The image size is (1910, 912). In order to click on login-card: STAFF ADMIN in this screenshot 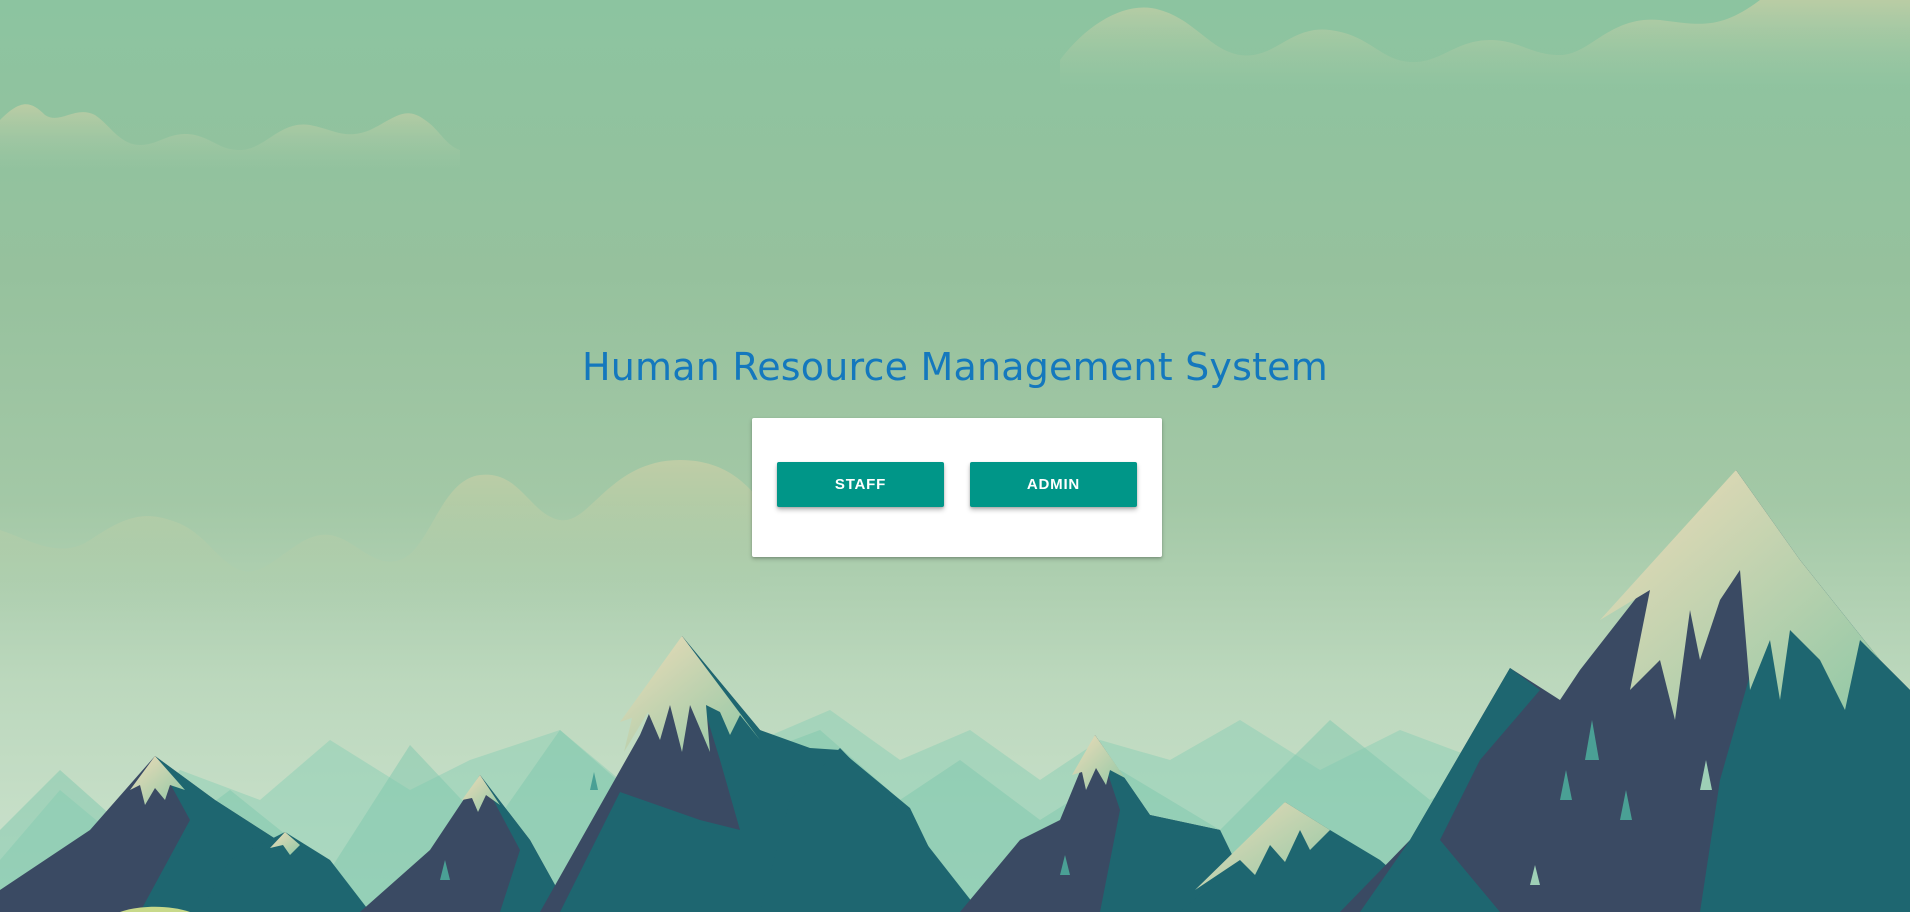, I will do `click(957, 487)`.